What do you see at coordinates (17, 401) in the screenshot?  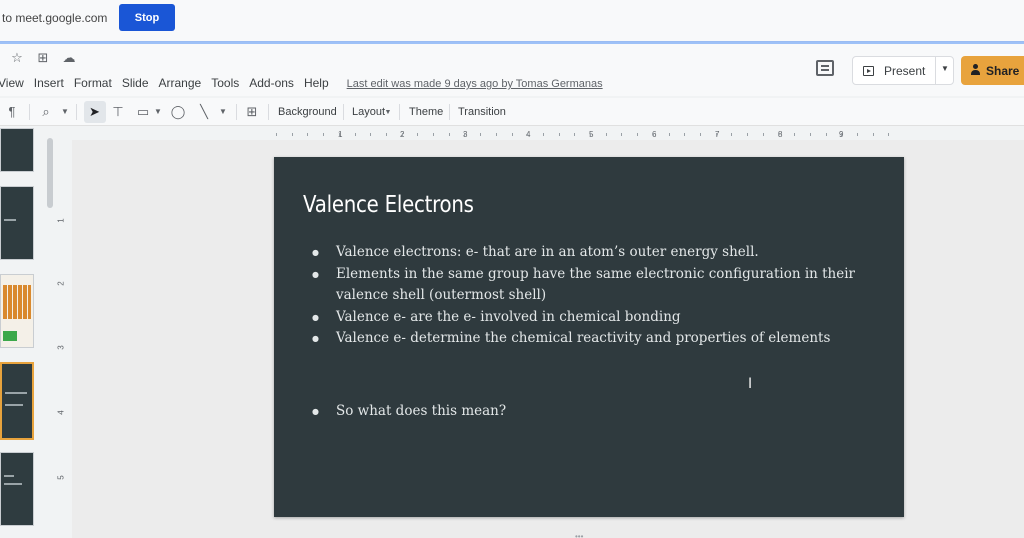 I see `slide-thumbnail-current` at bounding box center [17, 401].